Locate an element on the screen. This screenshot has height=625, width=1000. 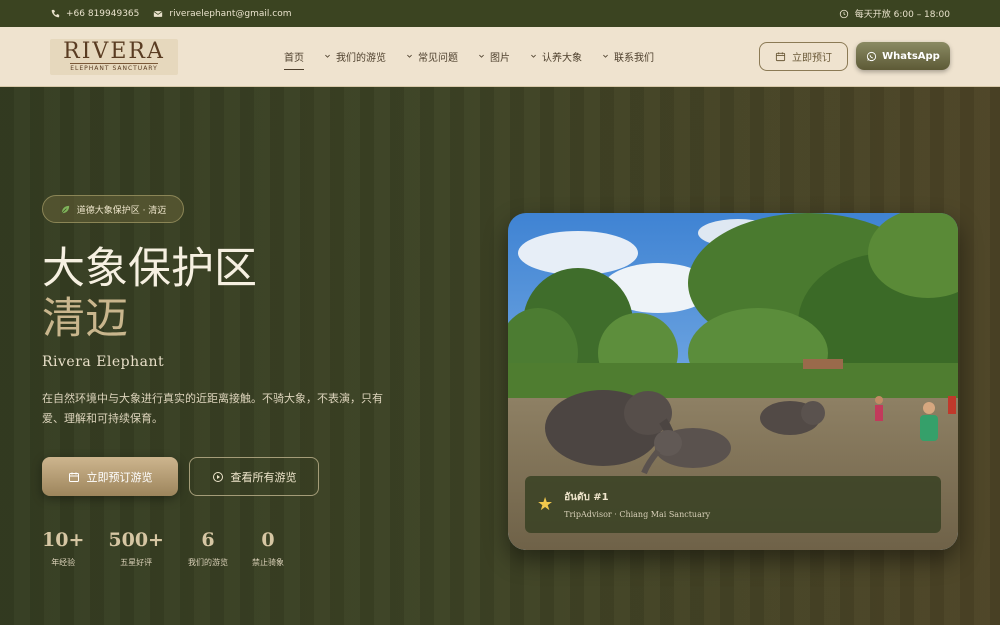
nav-item-tours: 我们的游览 is located at coordinates (355, 56).